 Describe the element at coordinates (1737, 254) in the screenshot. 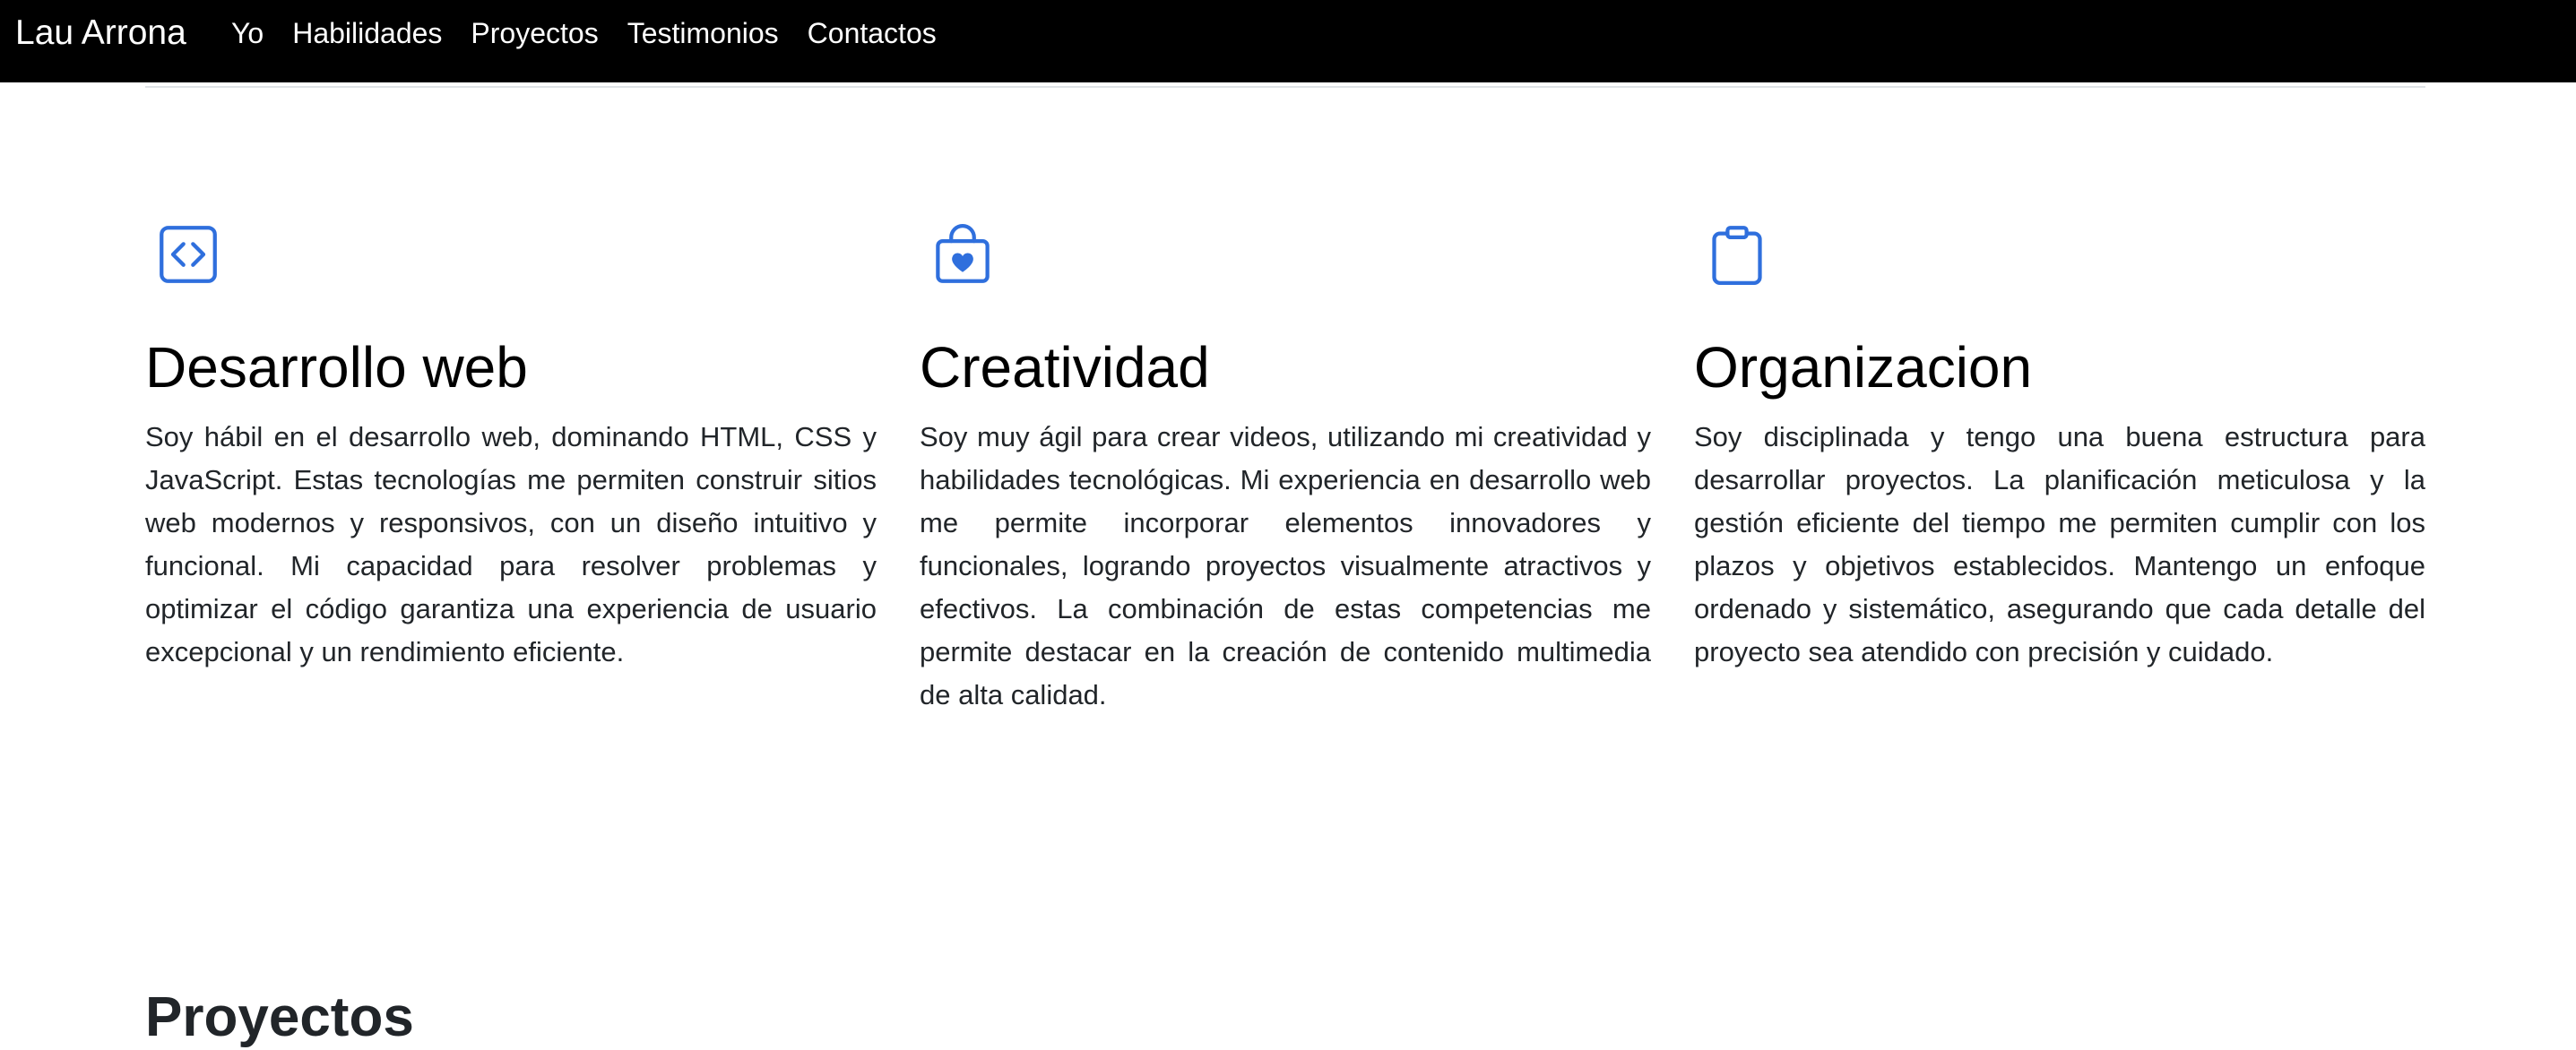

I see `clipboard-icon` at that location.